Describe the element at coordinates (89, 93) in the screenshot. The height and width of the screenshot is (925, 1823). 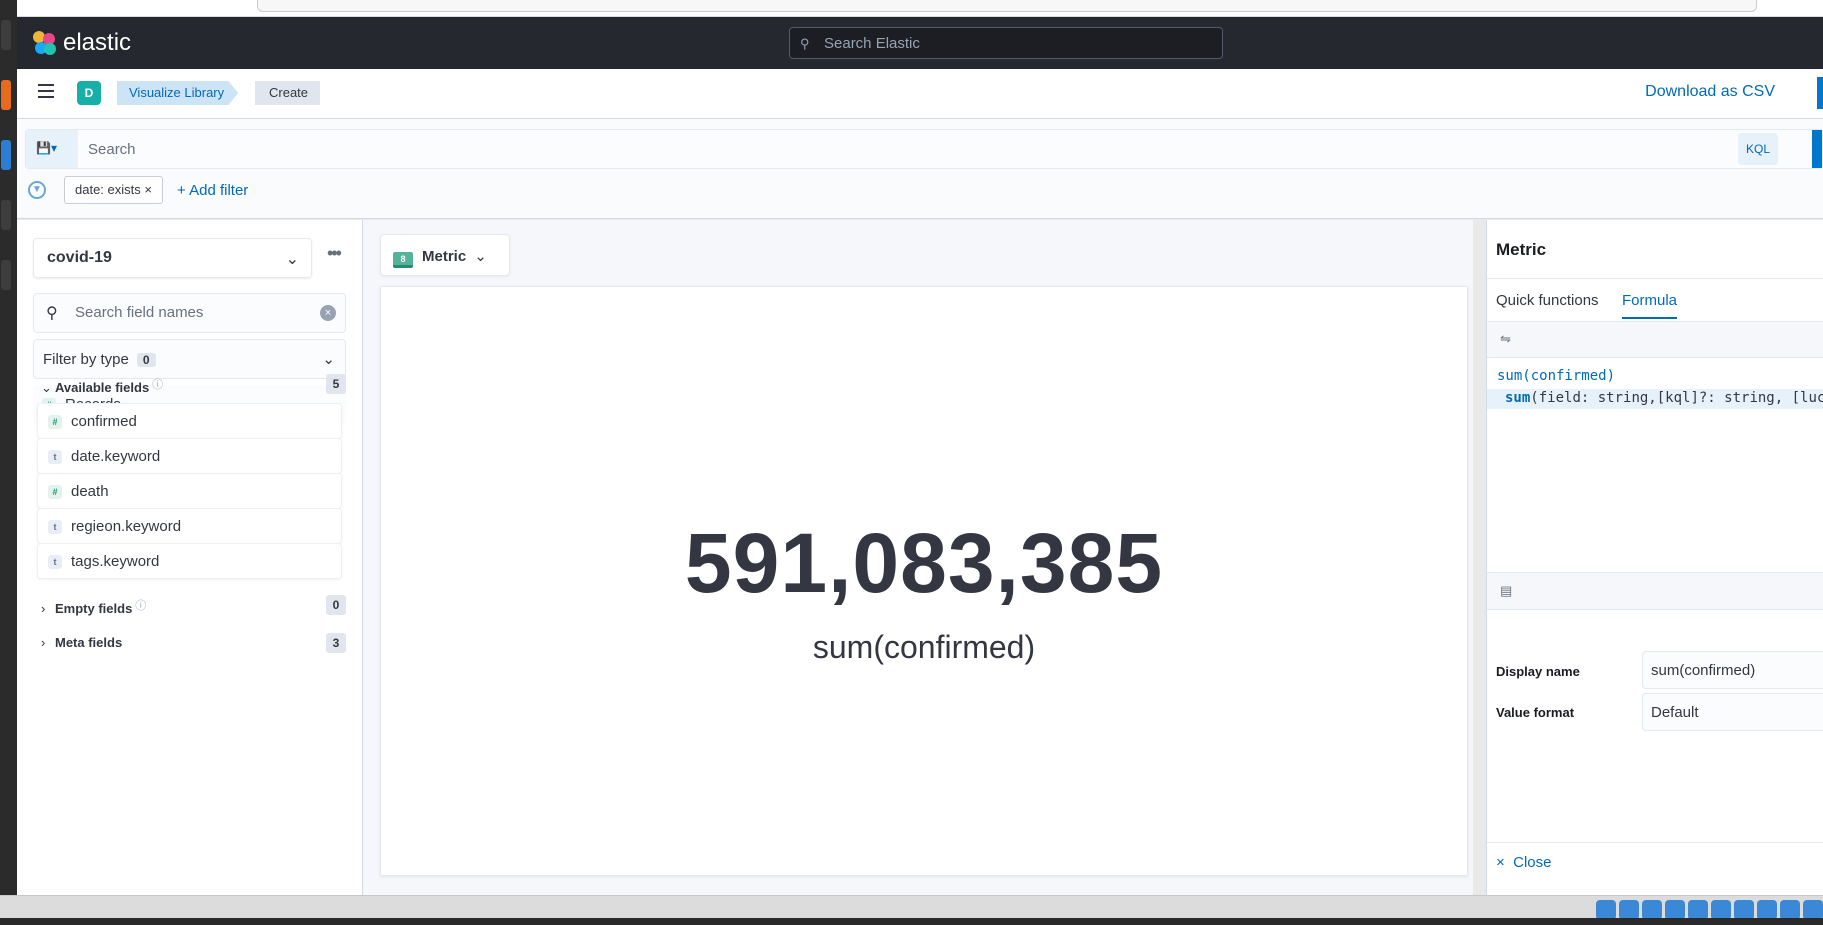
I see `space-avatar: D` at that location.